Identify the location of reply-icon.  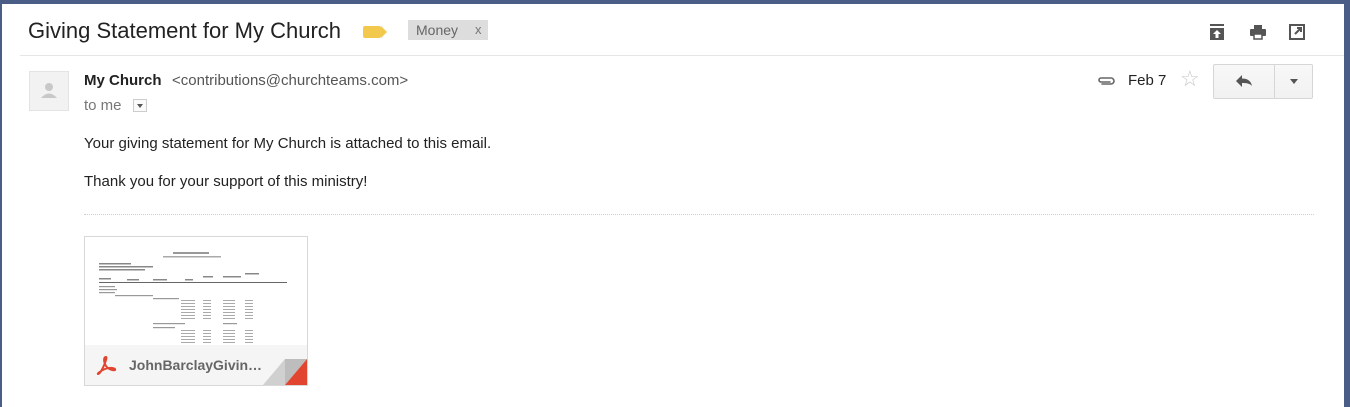
(1244, 81).